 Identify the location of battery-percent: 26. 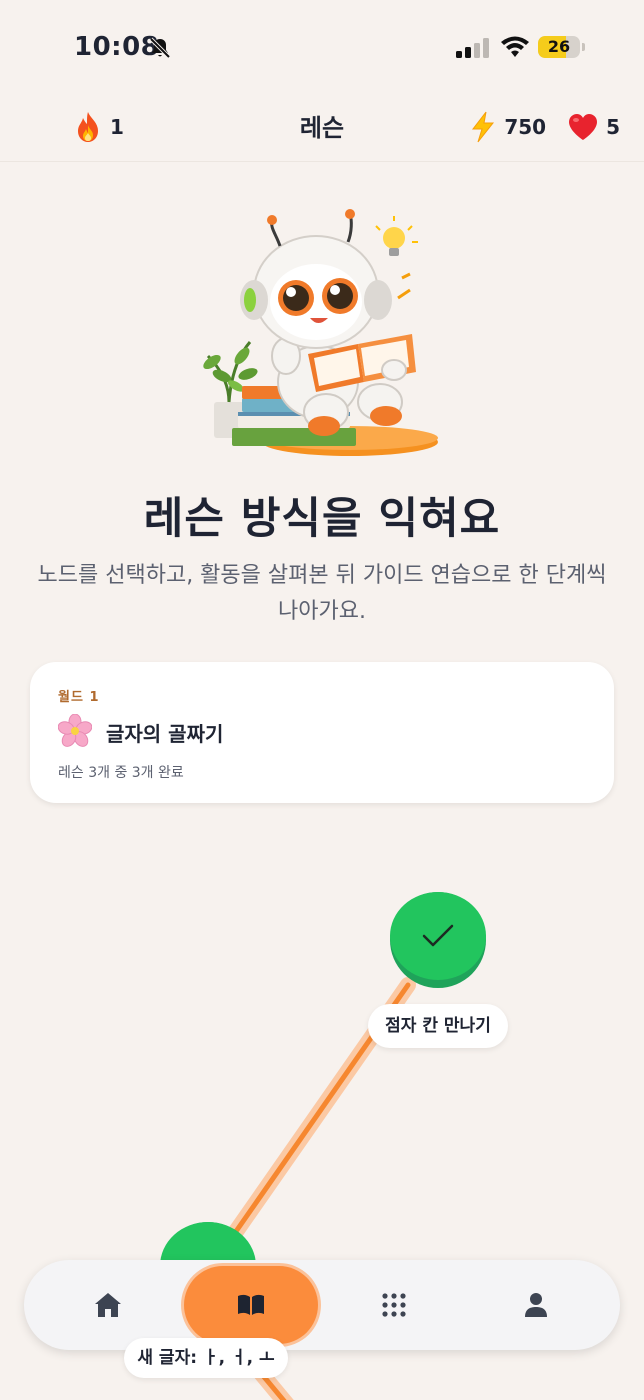
(559, 46).